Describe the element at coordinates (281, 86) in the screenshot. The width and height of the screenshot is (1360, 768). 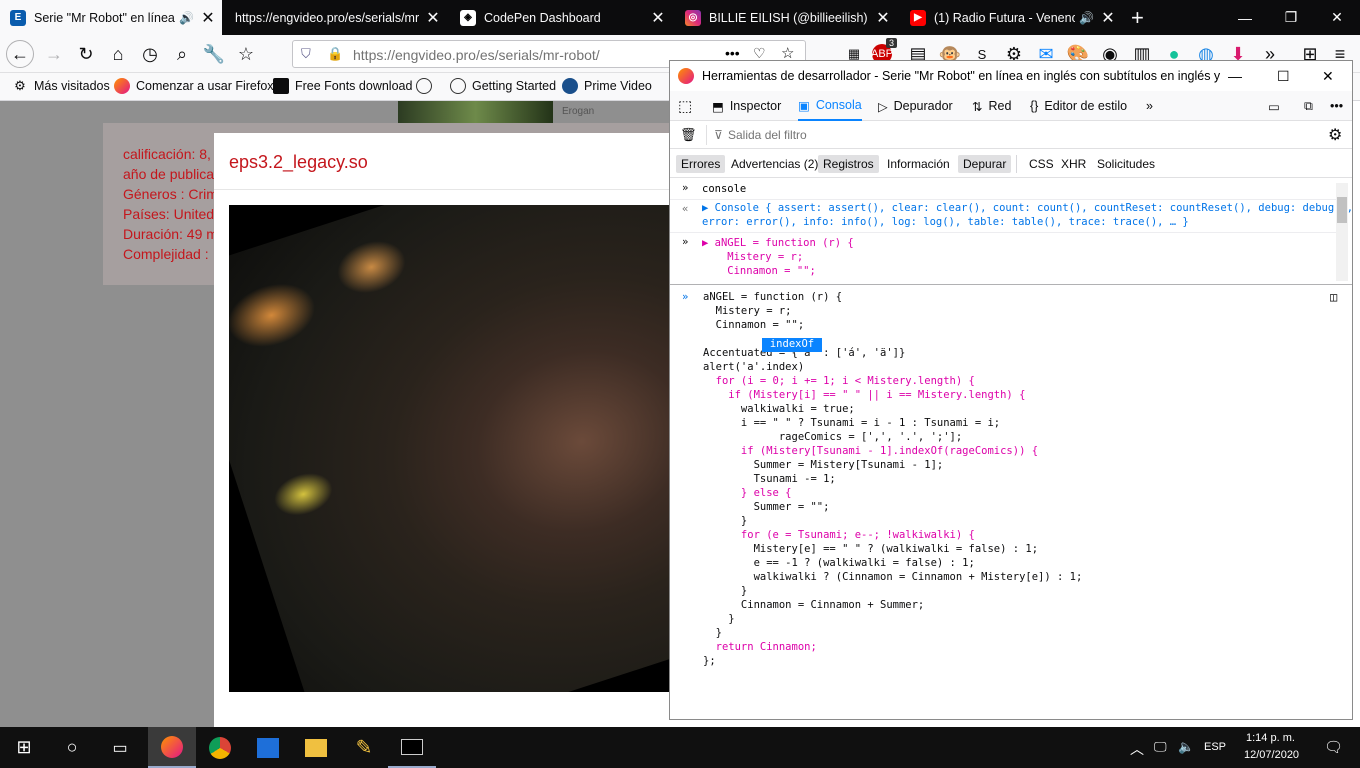
I see `fonts-icon` at that location.